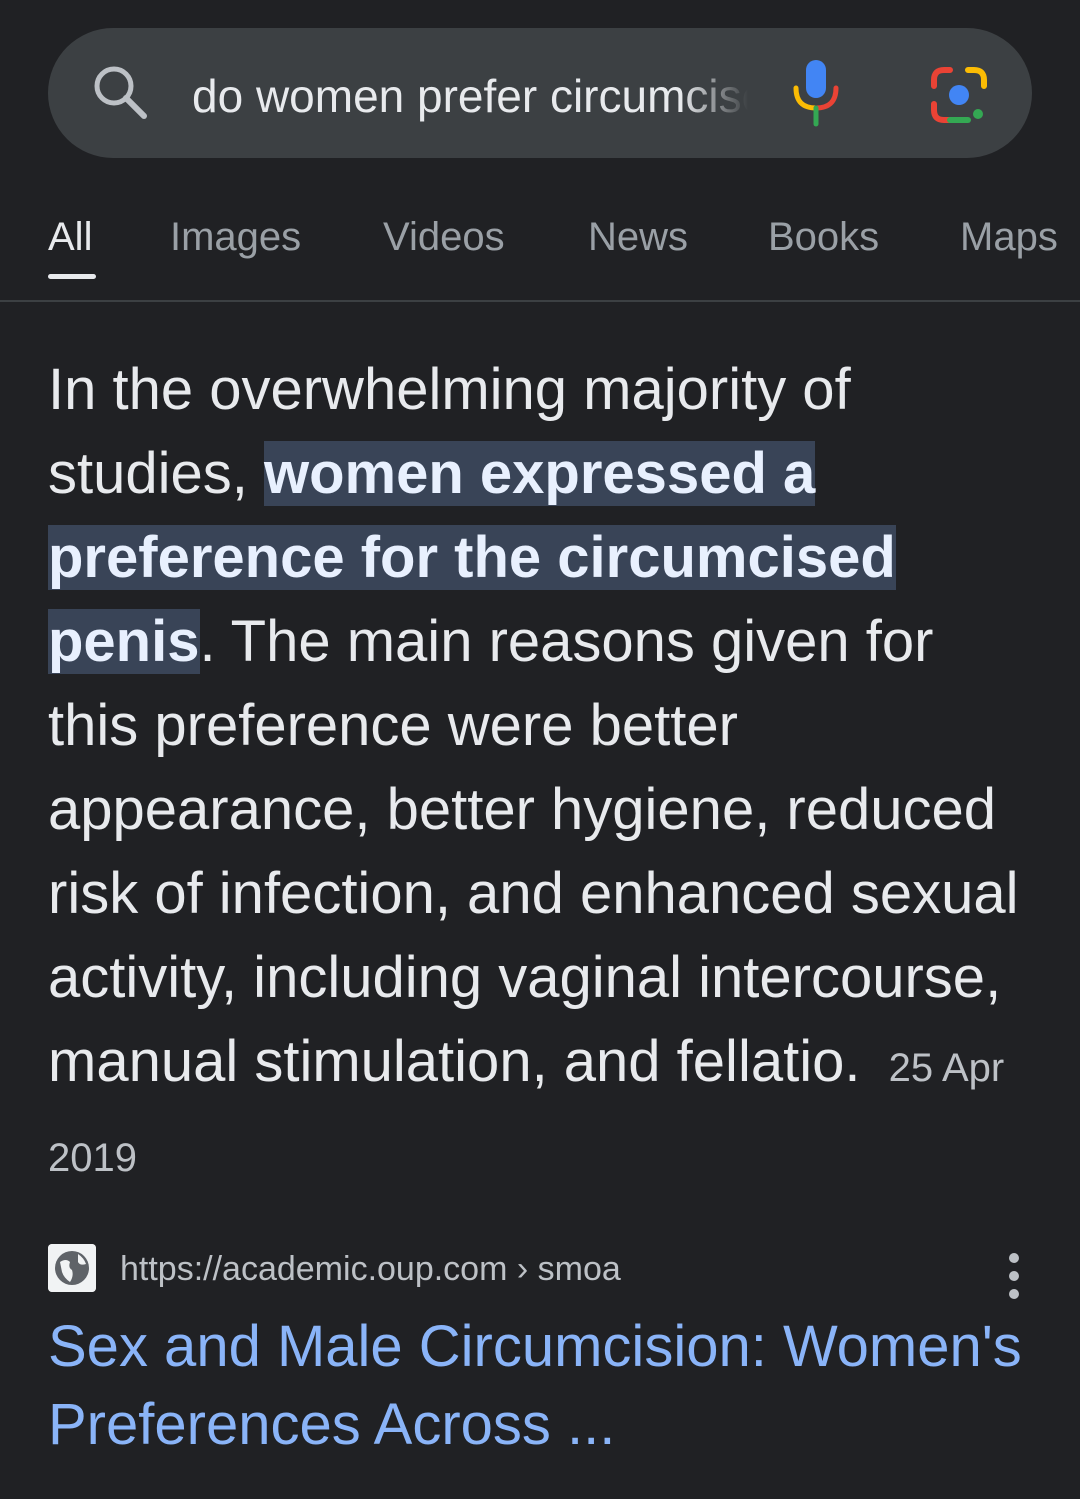  What do you see at coordinates (1009, 237) in the screenshot?
I see `tab-maps: Maps` at bounding box center [1009, 237].